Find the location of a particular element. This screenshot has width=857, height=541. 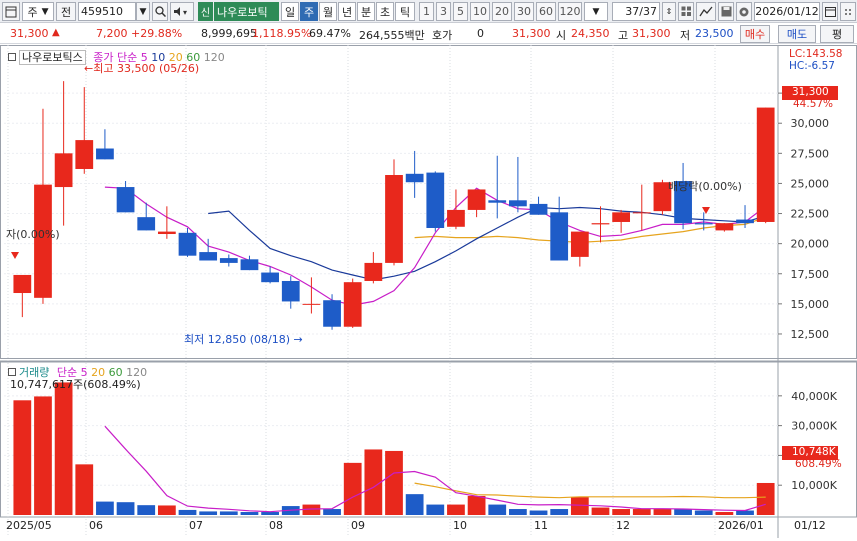

trade-amount: 264,555백만 is located at coordinates (392, 35).